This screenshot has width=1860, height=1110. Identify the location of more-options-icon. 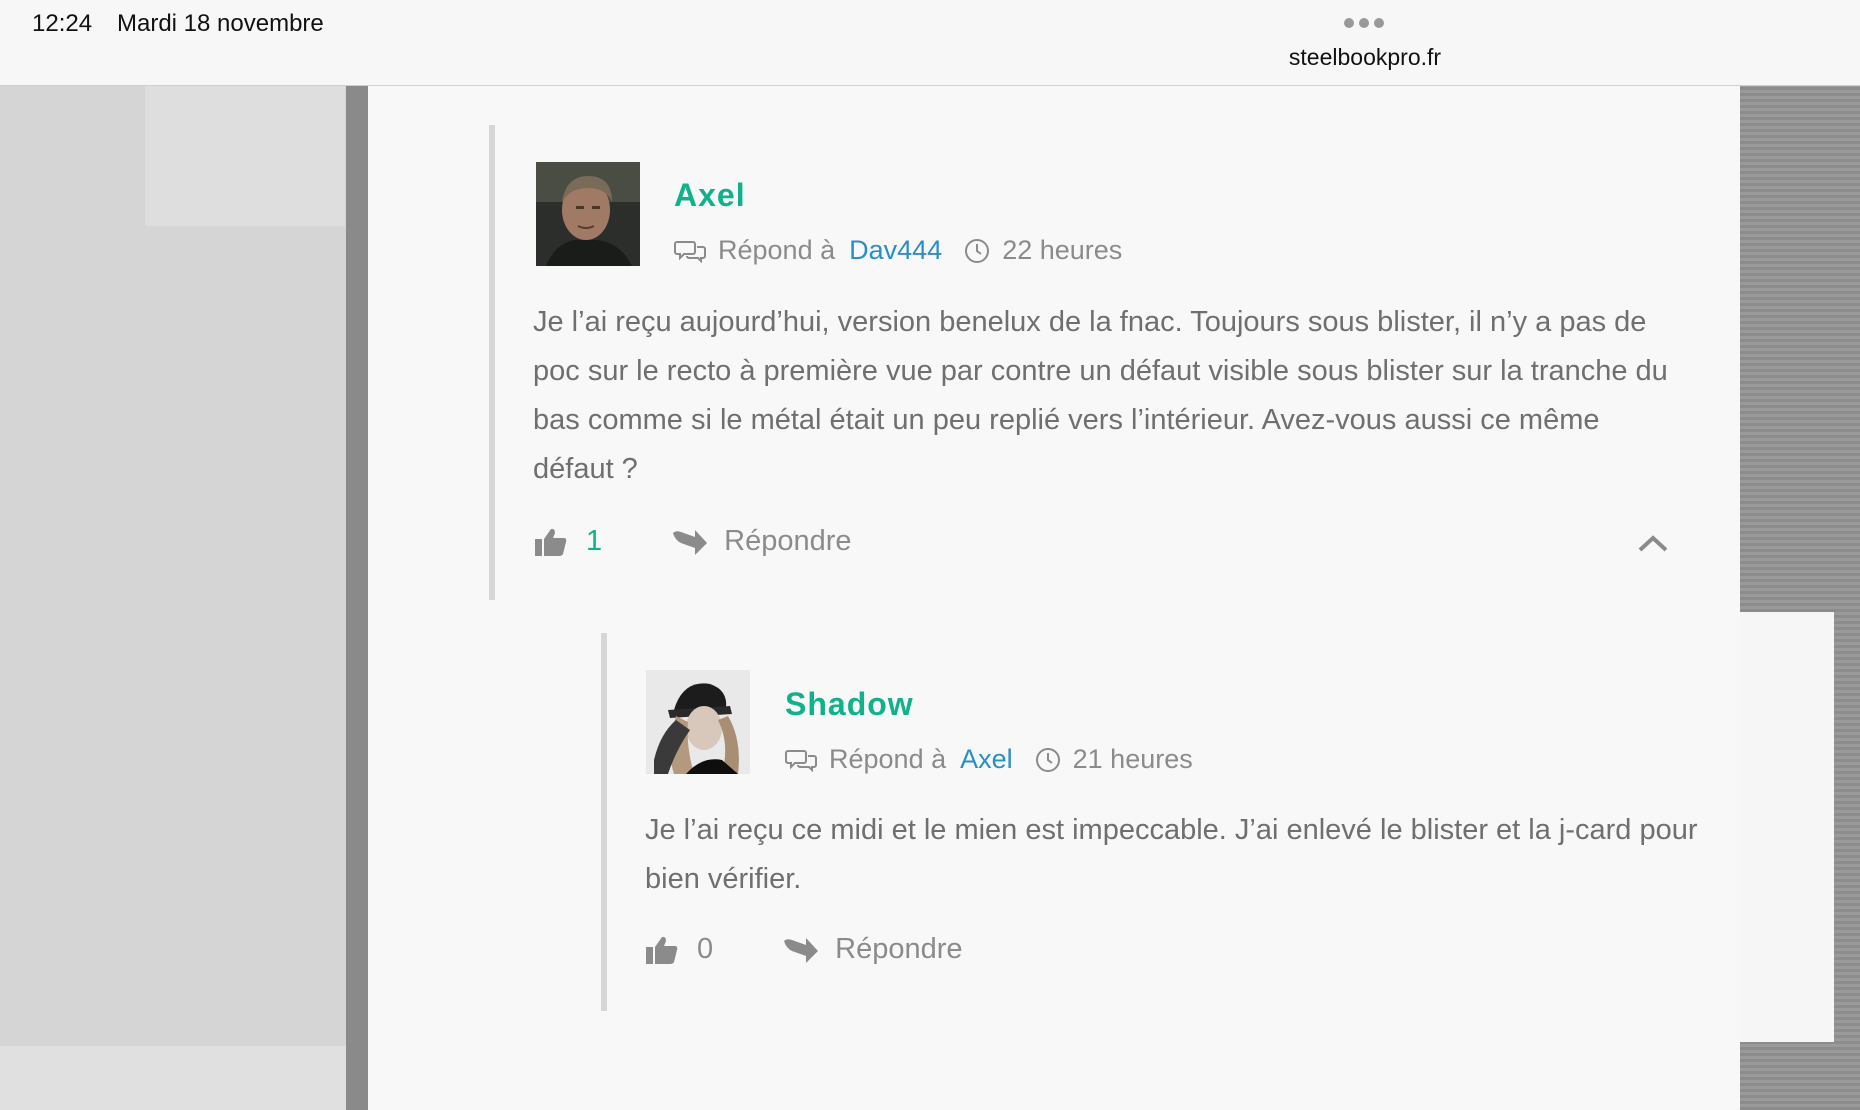
(1364, 23).